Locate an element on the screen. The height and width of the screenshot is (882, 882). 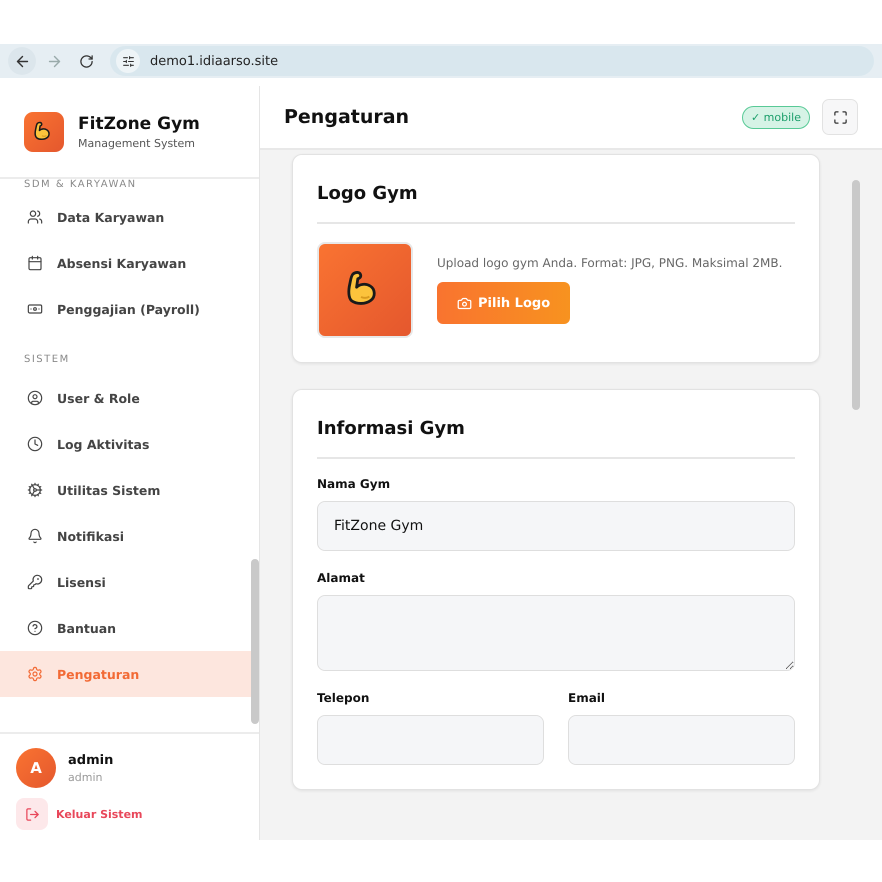
logout-icon is located at coordinates (32, 814).